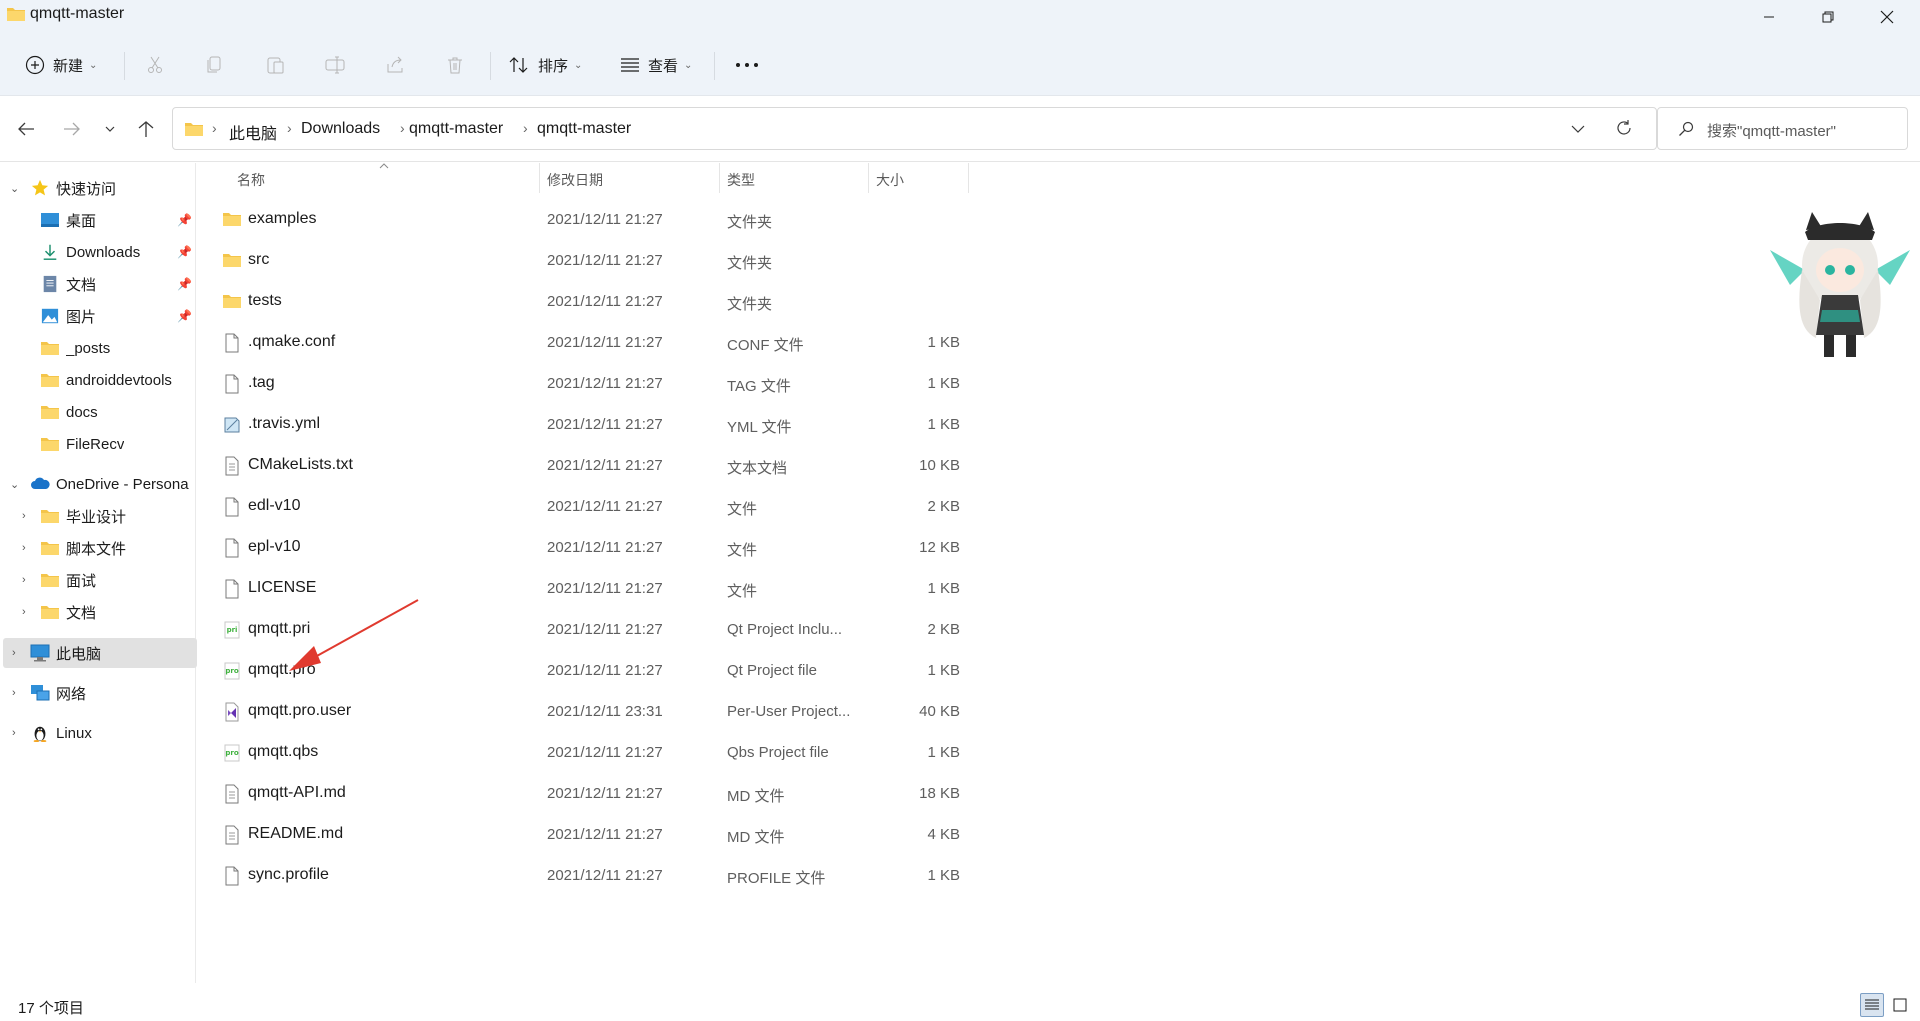 The height and width of the screenshot is (1021, 1920). I want to click on copy-button, so click(215, 65).